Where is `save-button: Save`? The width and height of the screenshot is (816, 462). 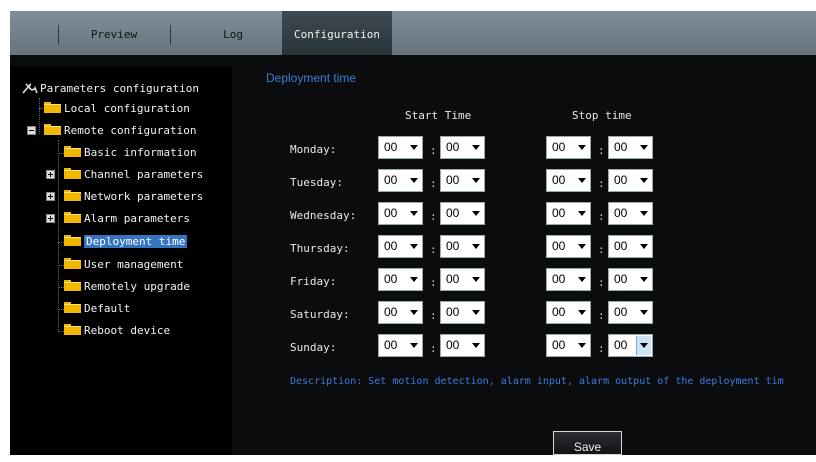 save-button: Save is located at coordinates (587, 443).